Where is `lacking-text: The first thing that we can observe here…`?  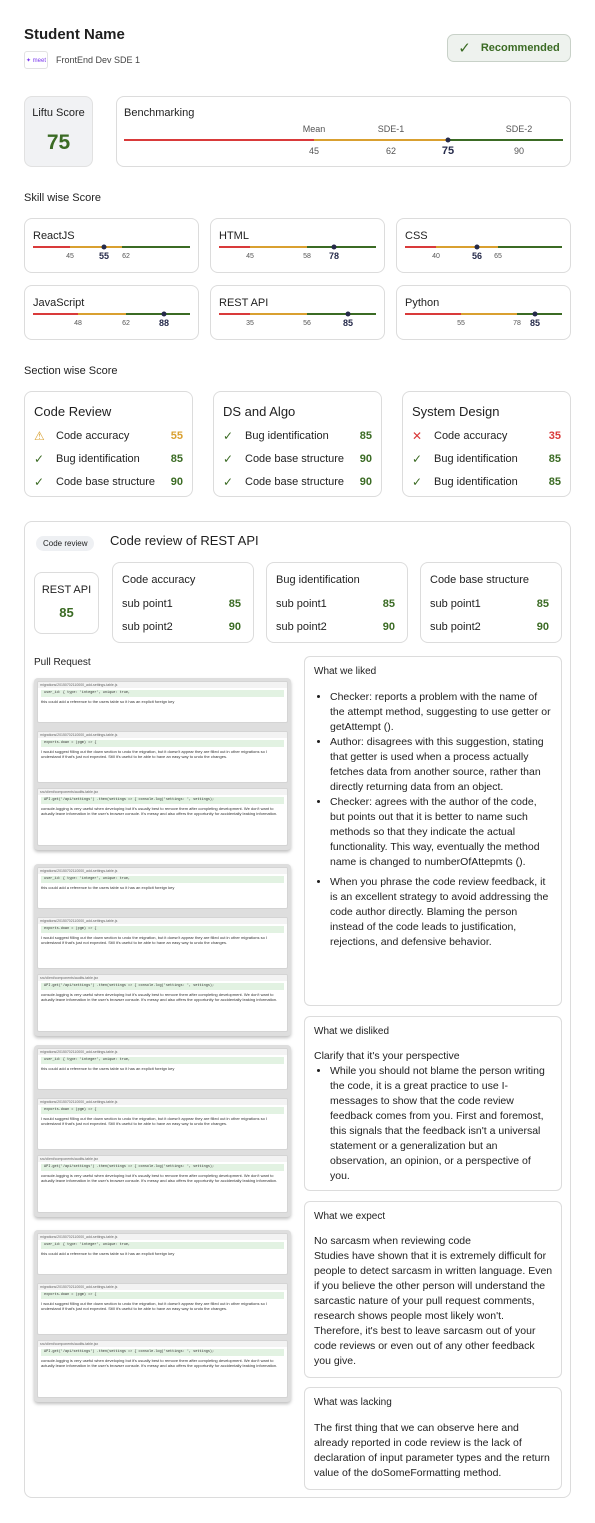
lacking-text: The first thing that we can observe here… is located at coordinates (432, 1450).